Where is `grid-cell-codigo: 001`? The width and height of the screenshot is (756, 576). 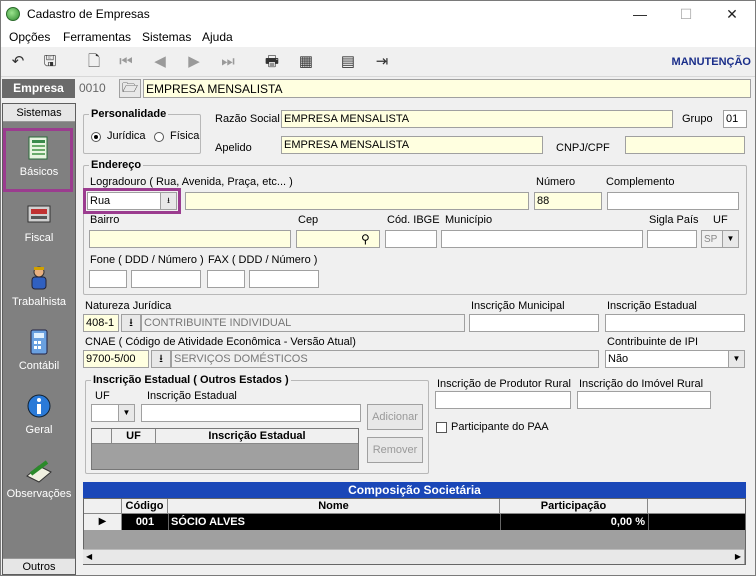 grid-cell-codigo: 001 is located at coordinates (145, 522).